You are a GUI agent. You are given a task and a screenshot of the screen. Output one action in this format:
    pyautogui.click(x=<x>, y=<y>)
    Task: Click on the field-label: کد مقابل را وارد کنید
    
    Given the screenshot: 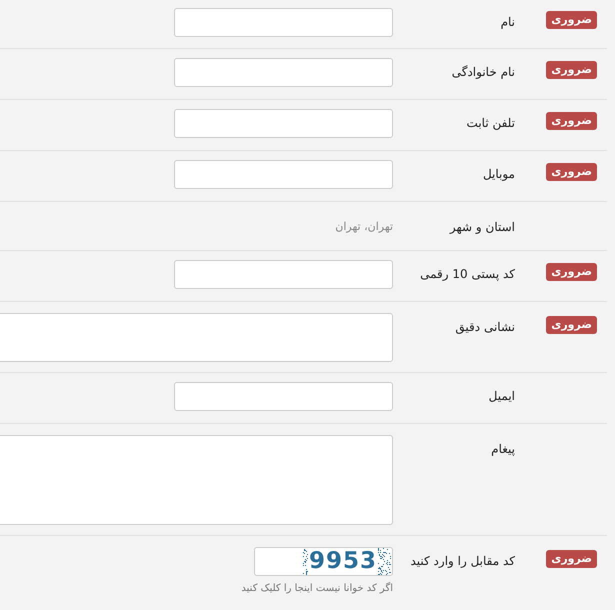 What is the action you would take?
    pyautogui.click(x=462, y=561)
    